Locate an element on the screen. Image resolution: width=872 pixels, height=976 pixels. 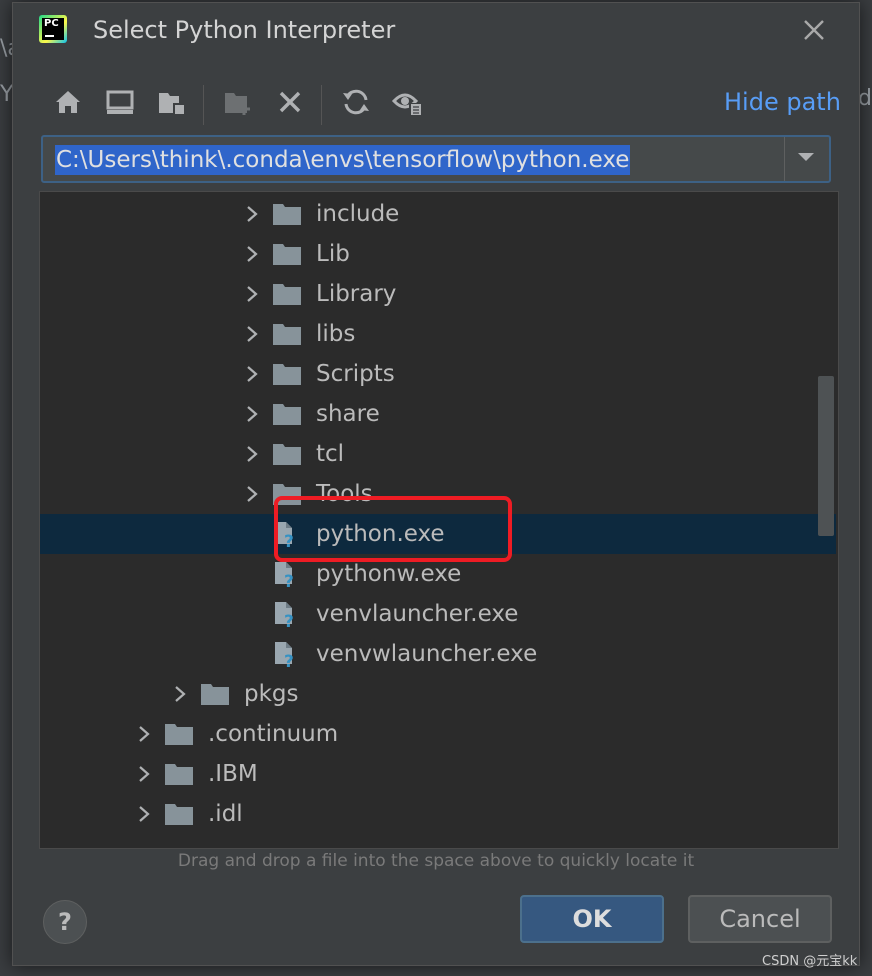
background-text-fragment: d is located at coordinates (865, 98).